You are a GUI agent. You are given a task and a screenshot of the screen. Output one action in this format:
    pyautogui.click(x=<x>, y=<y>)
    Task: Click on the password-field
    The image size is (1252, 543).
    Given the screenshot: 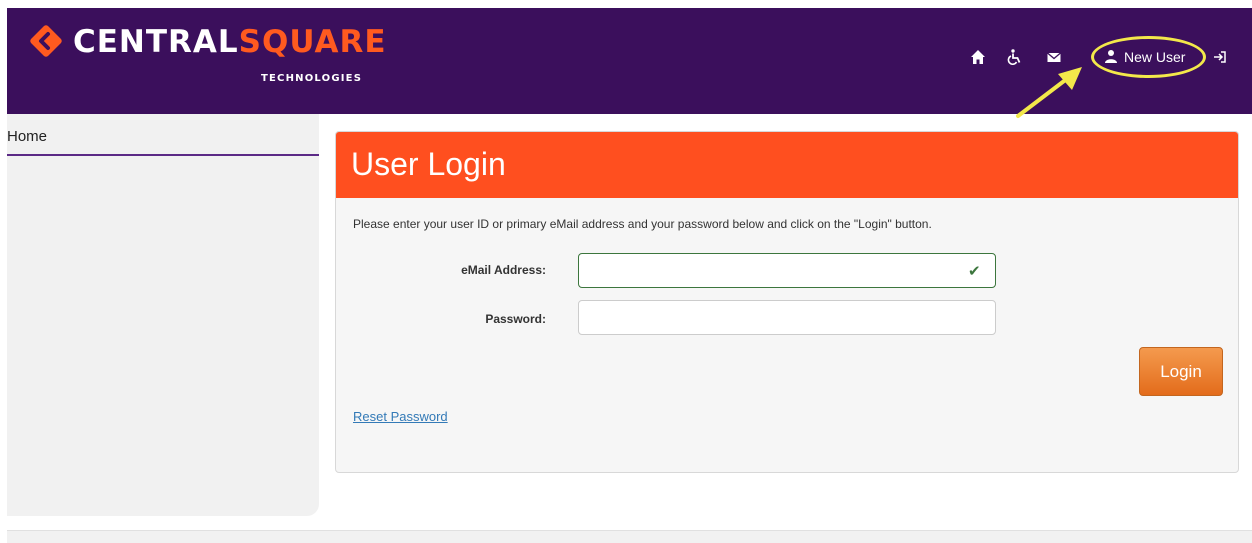 What is the action you would take?
    pyautogui.click(x=787, y=317)
    